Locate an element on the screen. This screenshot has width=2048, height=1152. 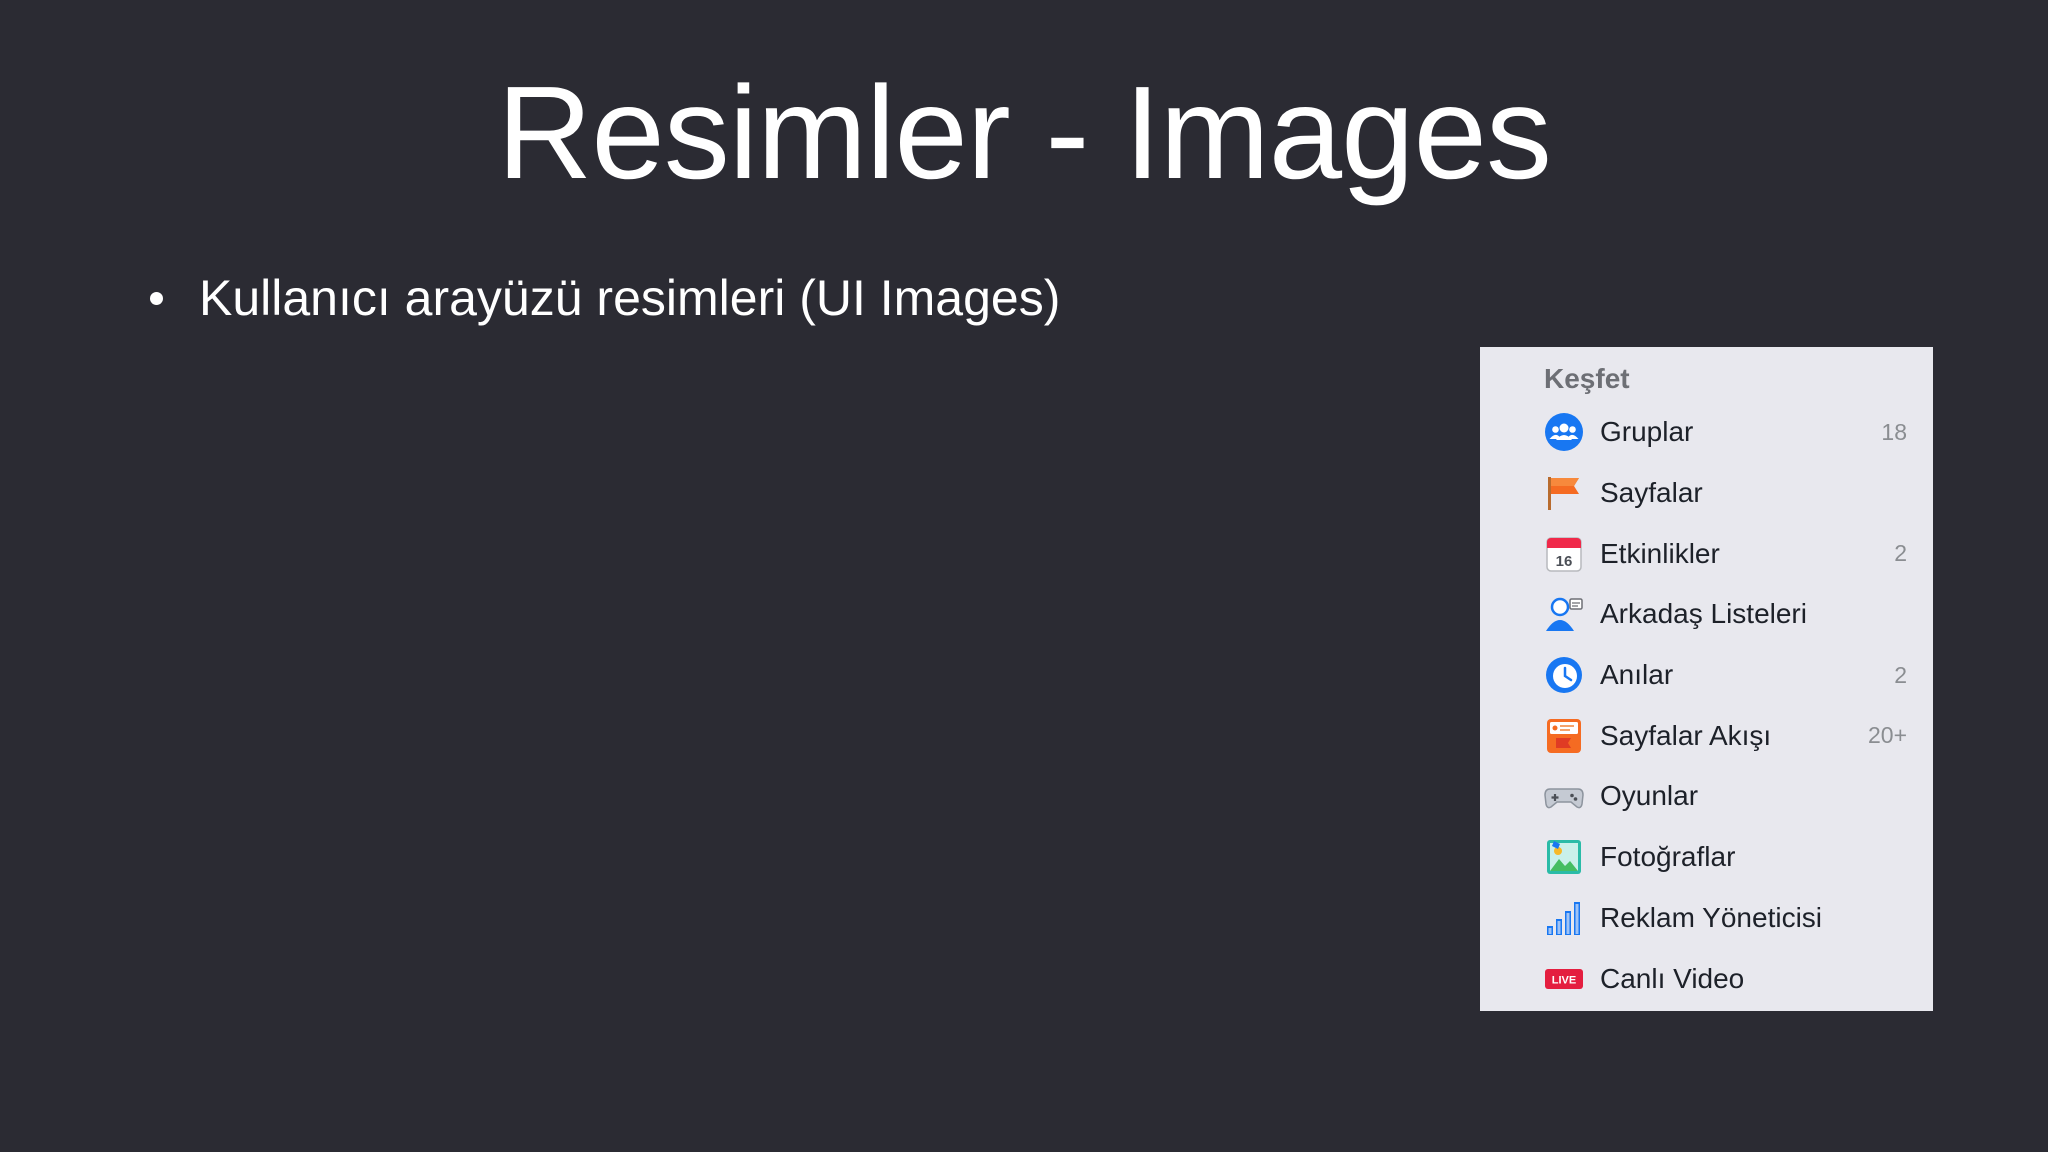
bar-chart-icon is located at coordinates (1564, 918).